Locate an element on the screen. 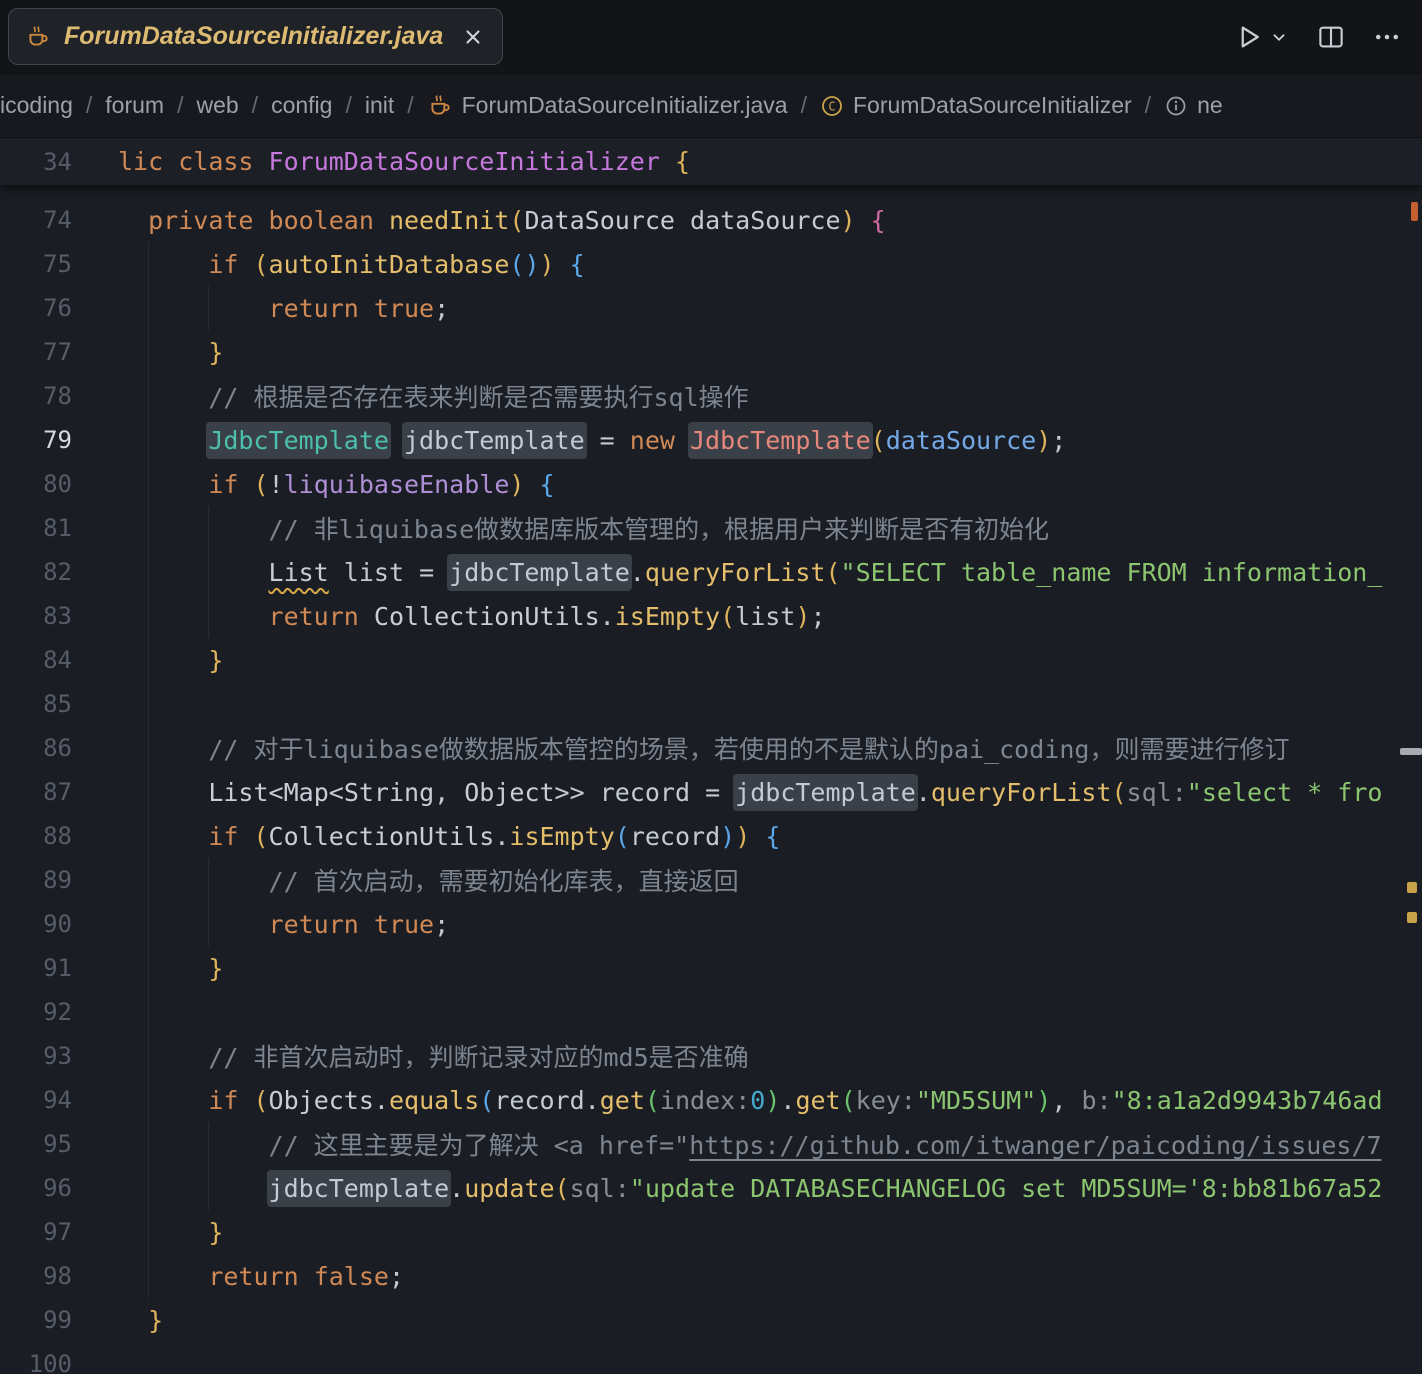  code-line-85: 85 is located at coordinates (711, 704).